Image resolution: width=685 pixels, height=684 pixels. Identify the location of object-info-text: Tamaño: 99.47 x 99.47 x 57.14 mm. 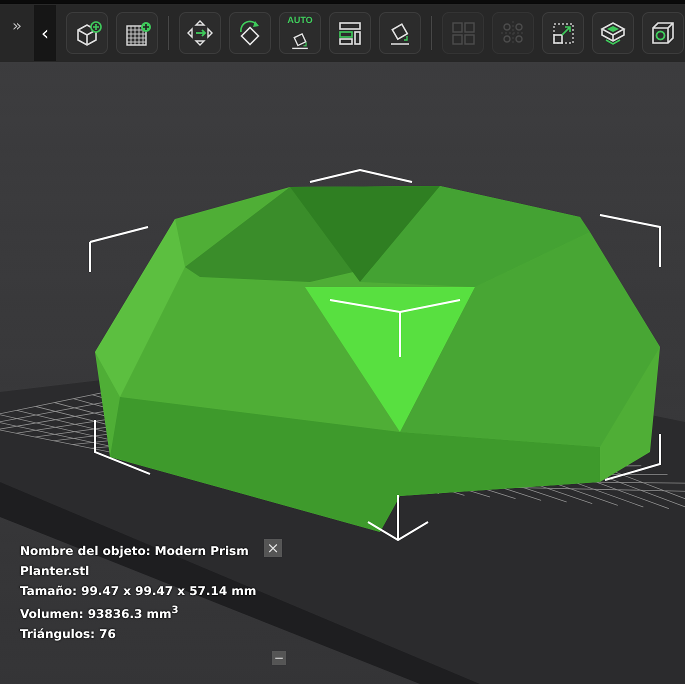
(139, 591).